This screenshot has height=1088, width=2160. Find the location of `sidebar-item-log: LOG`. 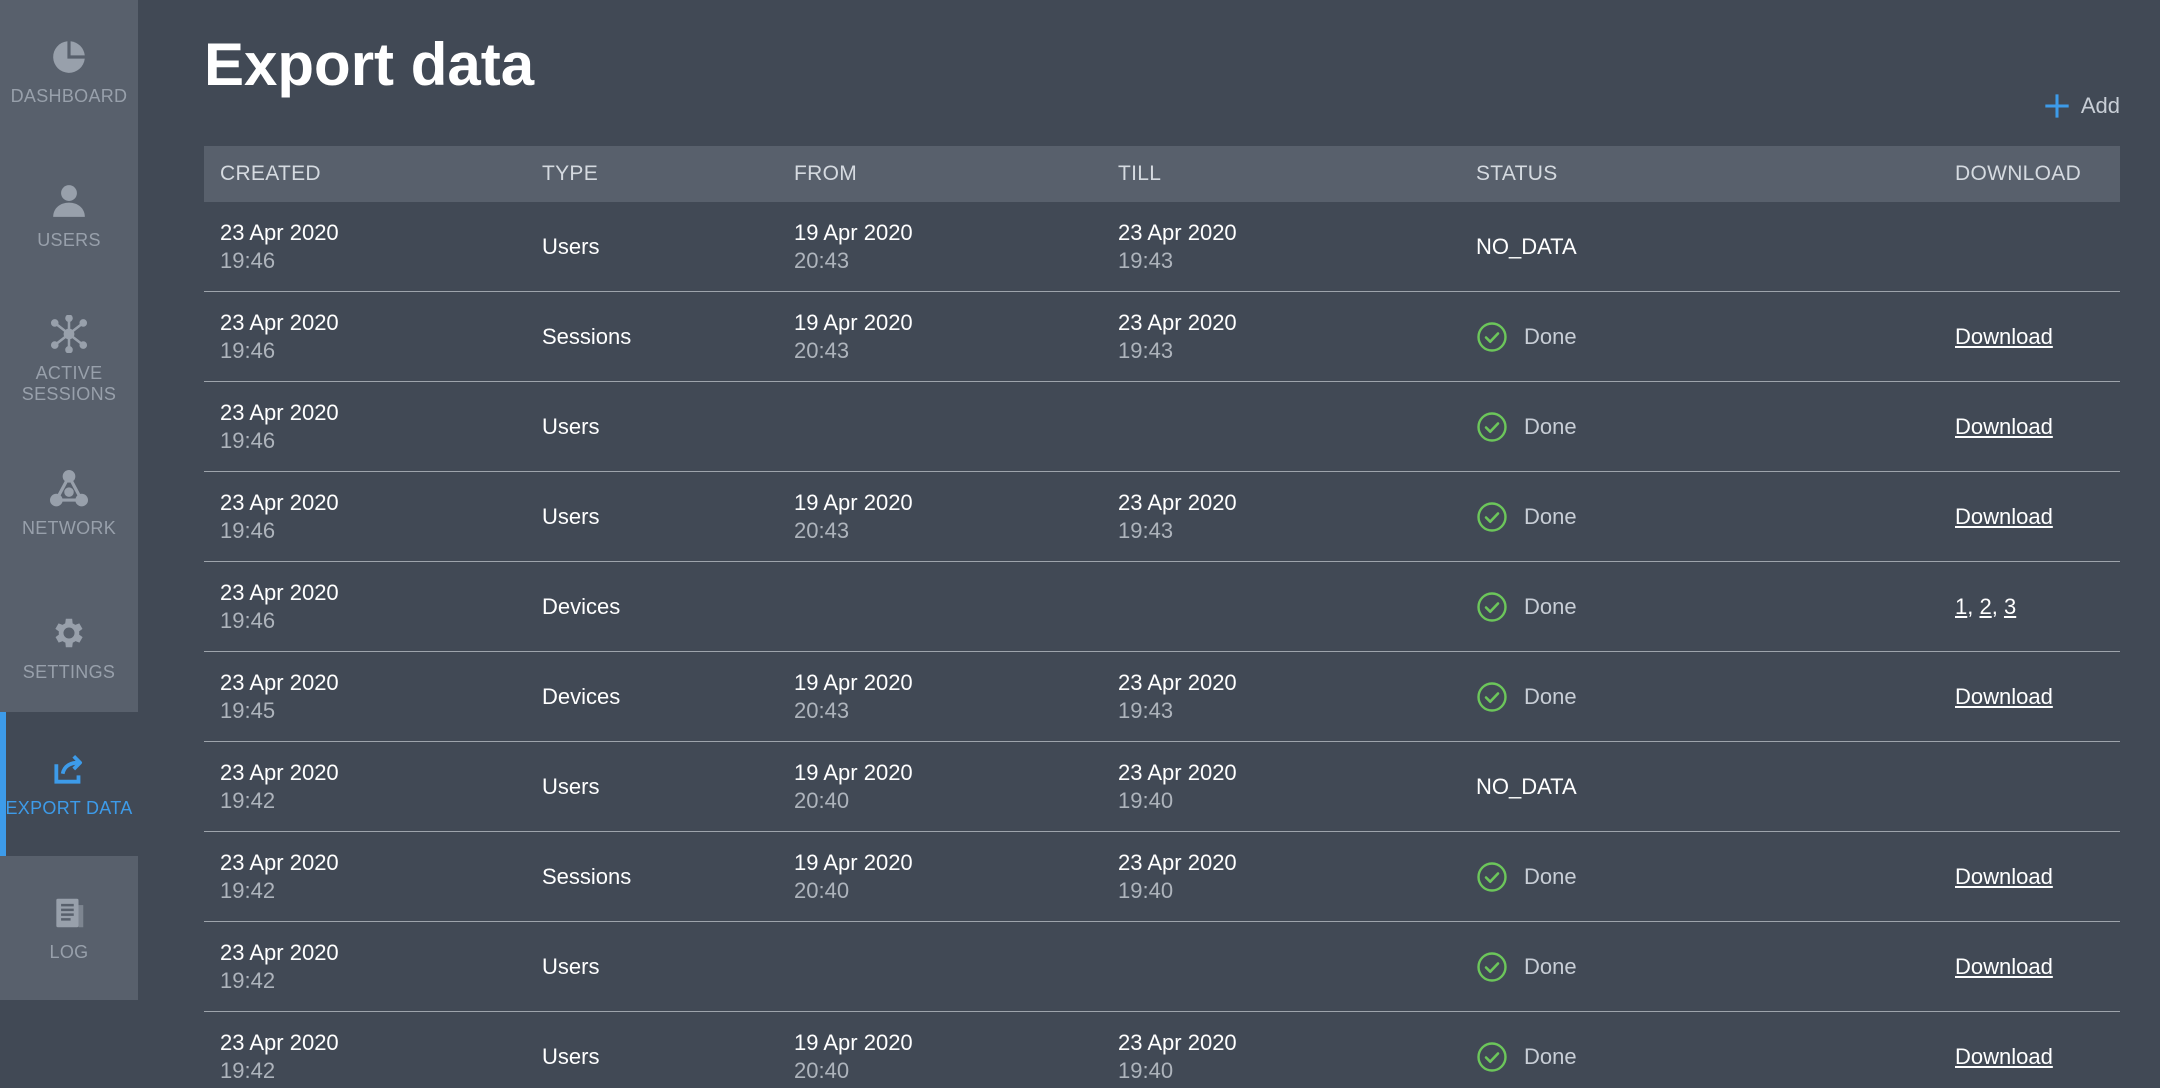

sidebar-item-log: LOG is located at coordinates (69, 928).